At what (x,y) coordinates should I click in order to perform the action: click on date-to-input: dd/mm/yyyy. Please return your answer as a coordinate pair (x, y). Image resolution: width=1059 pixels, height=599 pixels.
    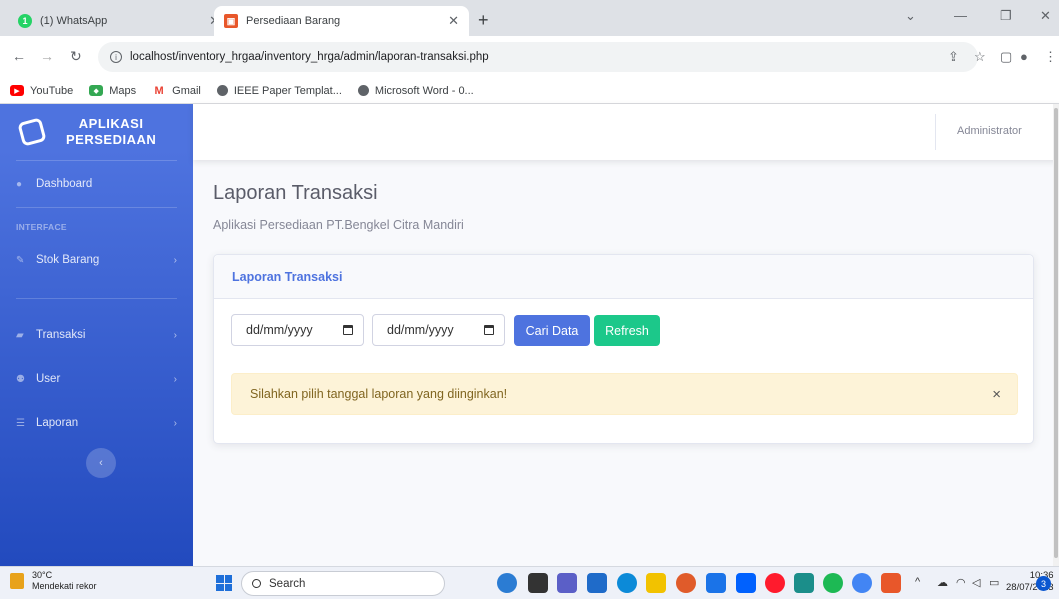
    Looking at the image, I should click on (438, 330).